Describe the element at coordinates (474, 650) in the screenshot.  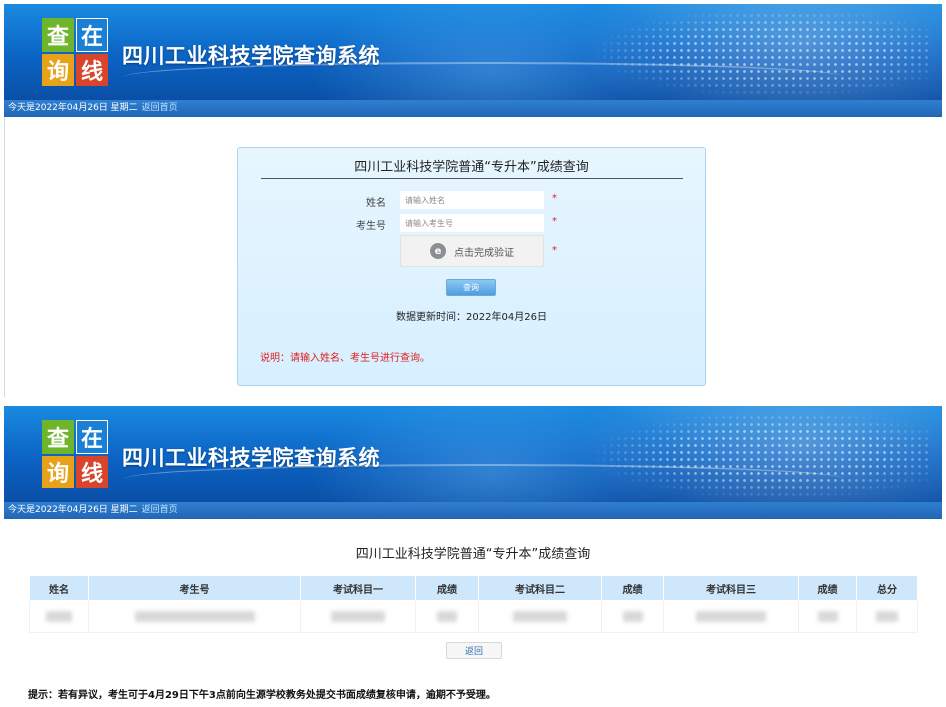
I see `back-button: 返回` at that location.